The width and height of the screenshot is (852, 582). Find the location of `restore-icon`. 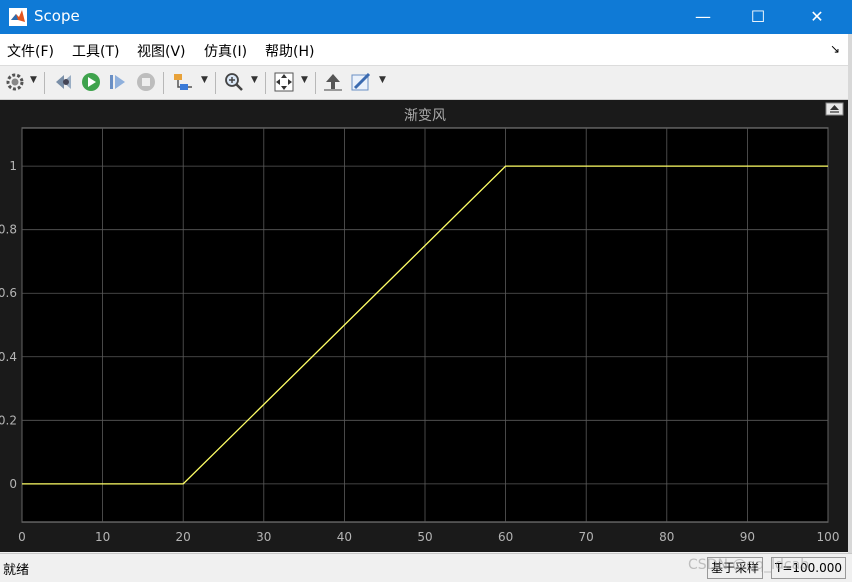

restore-icon is located at coordinates (333, 82).